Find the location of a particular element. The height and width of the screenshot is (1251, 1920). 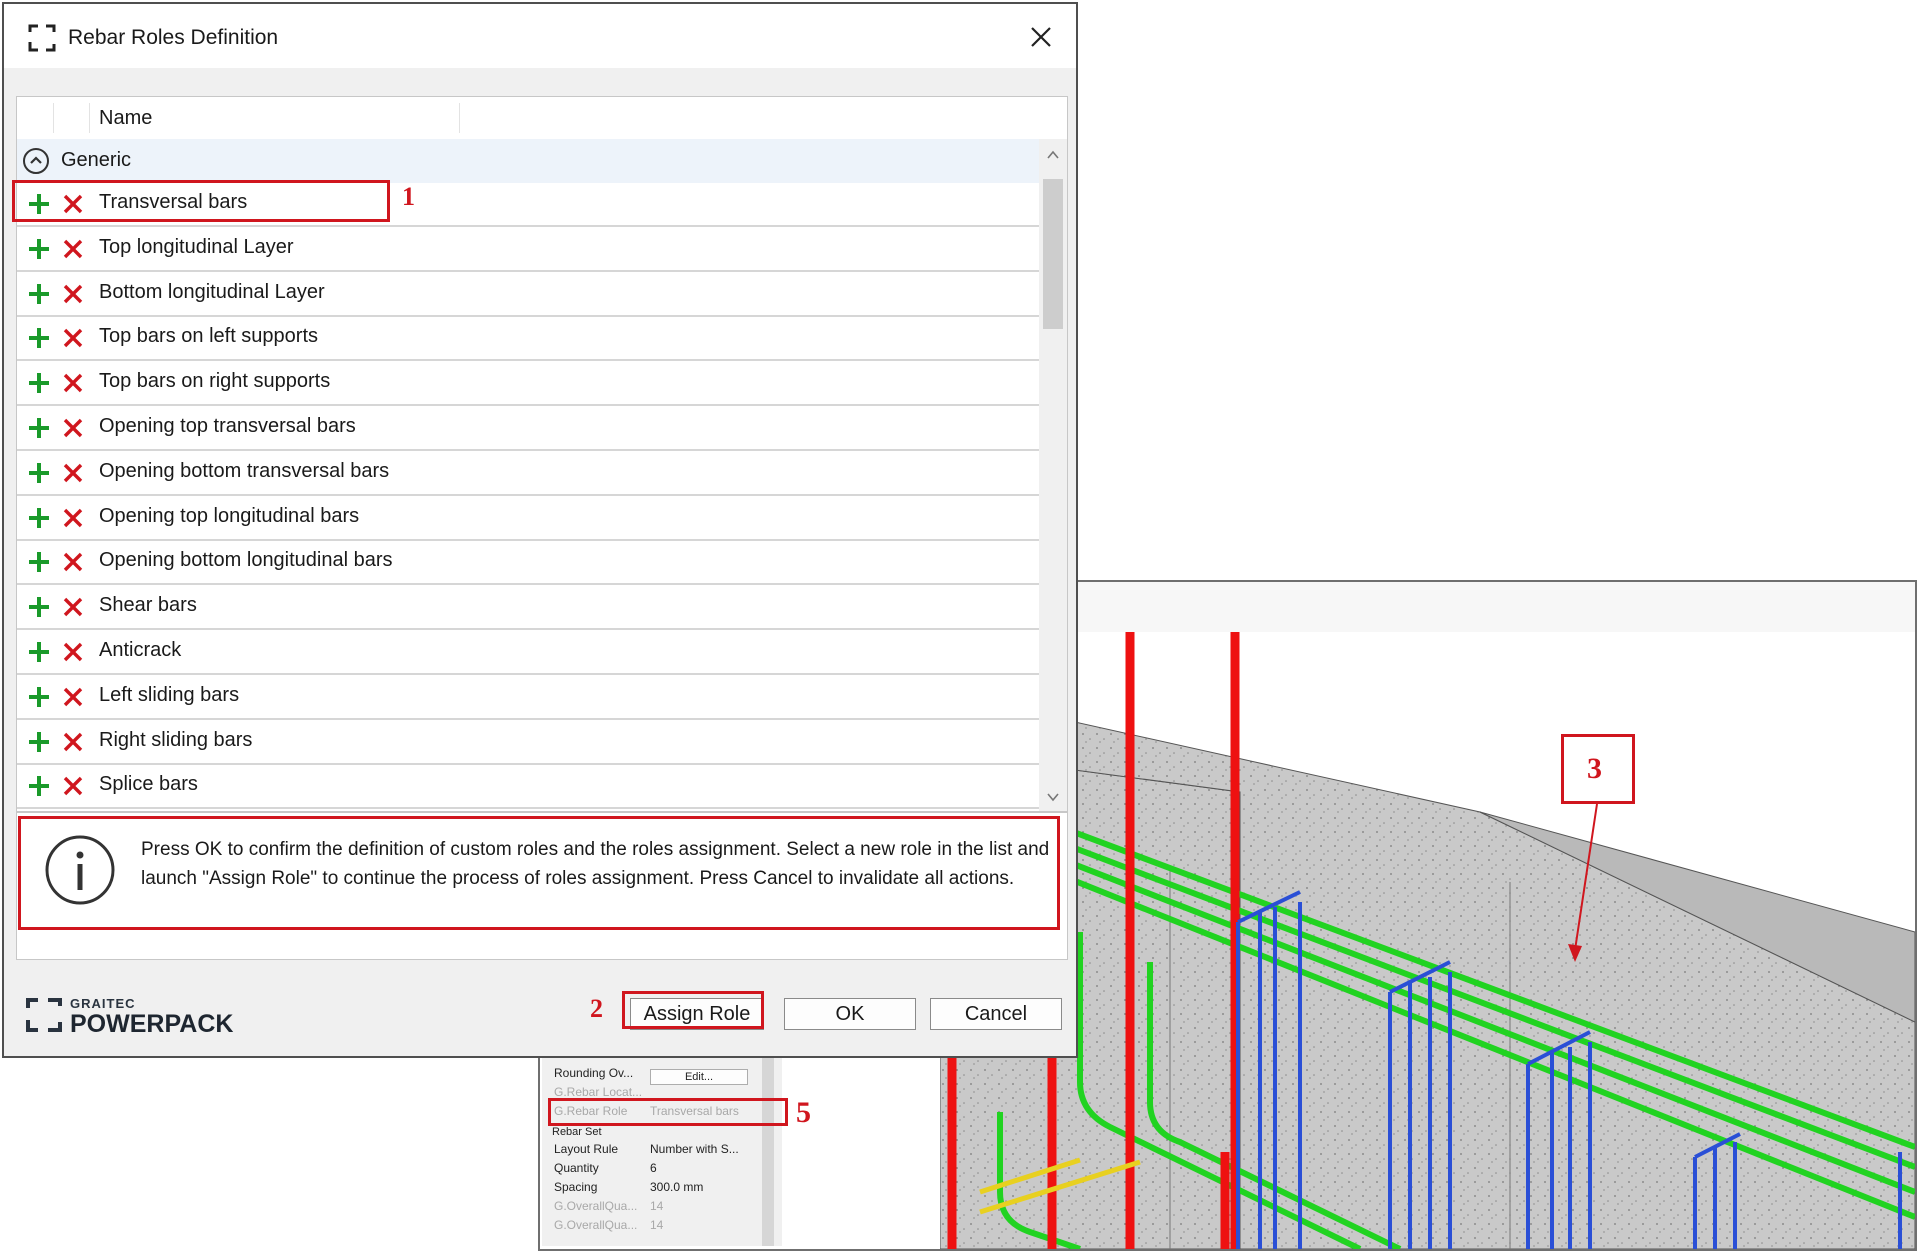

property-row-overall-quantity: G.OverallQua... 14 is located at coordinates (654, 1206).